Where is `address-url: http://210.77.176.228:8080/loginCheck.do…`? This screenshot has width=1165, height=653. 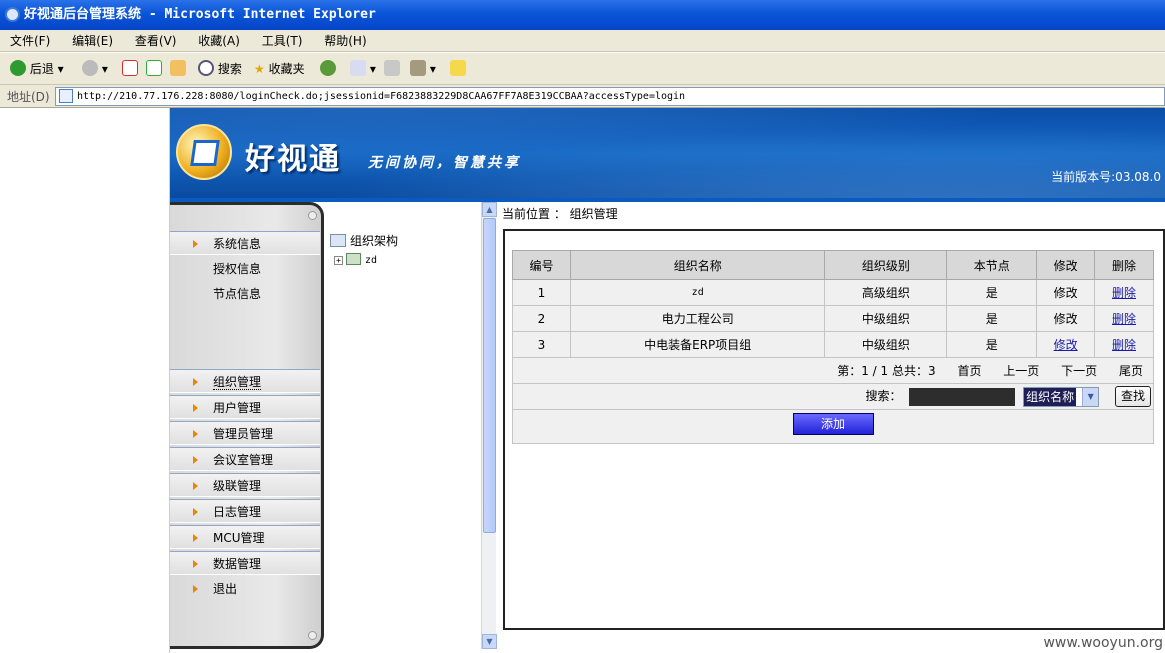 address-url: http://210.77.176.228:8080/loginCheck.do… is located at coordinates (381, 96).